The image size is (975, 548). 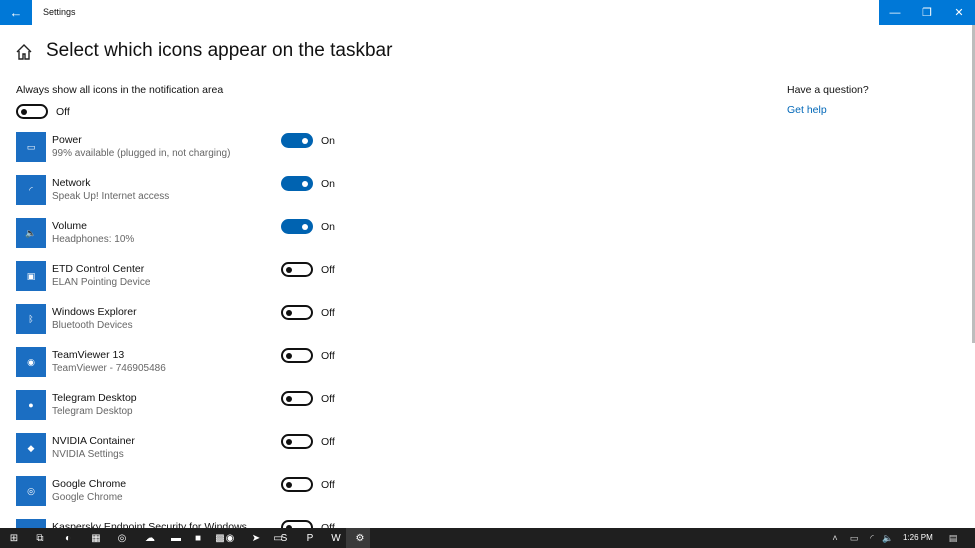 I want to click on back-button: ←, so click(x=16, y=12).